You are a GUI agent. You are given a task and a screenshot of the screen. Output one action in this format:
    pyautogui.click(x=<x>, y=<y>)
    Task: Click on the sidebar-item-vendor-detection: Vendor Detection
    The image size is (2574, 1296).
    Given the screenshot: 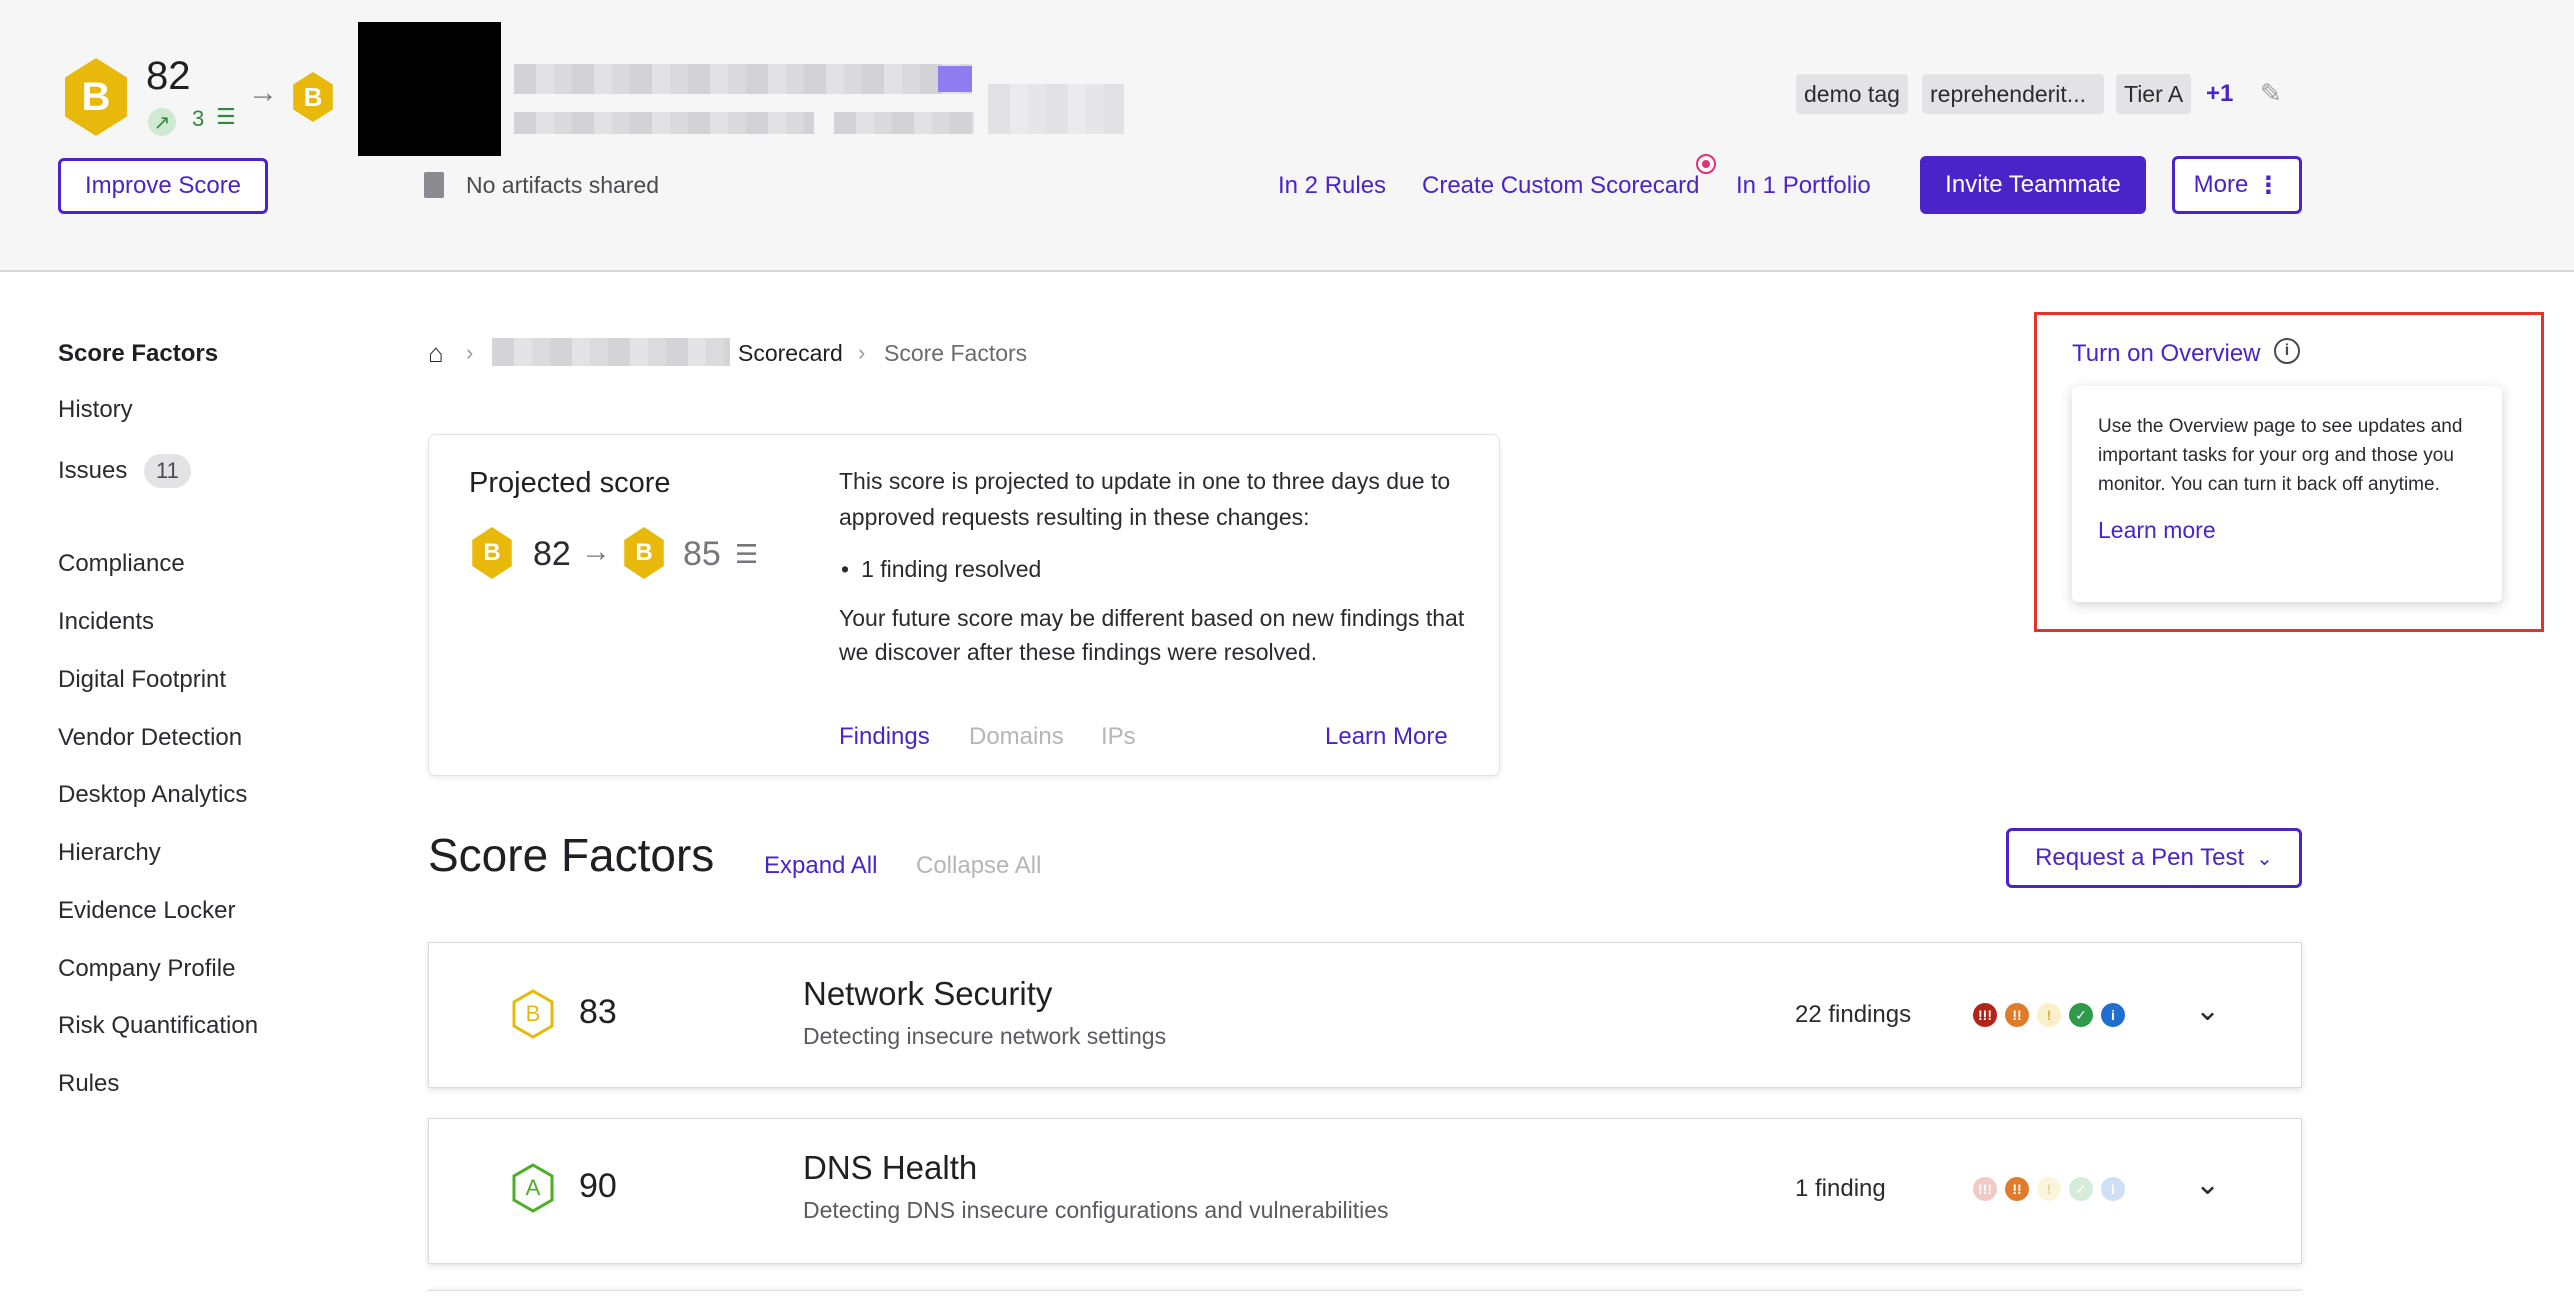 What is the action you would take?
    pyautogui.click(x=150, y=738)
    